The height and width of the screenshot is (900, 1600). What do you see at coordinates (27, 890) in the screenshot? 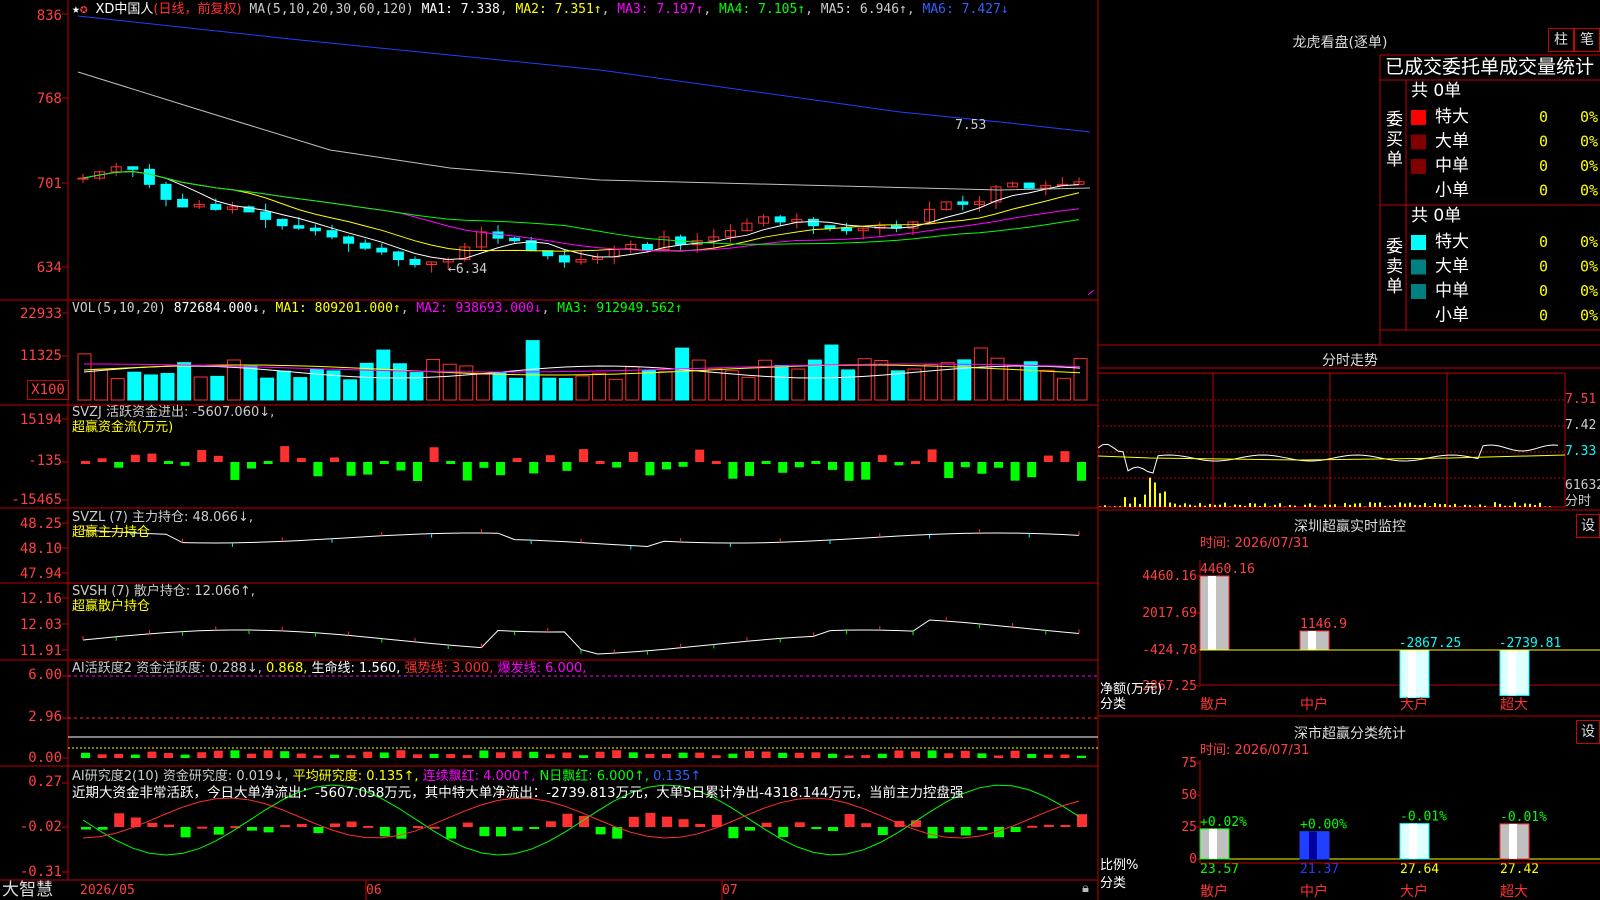
I see `brand-logo: 大智慧` at bounding box center [27, 890].